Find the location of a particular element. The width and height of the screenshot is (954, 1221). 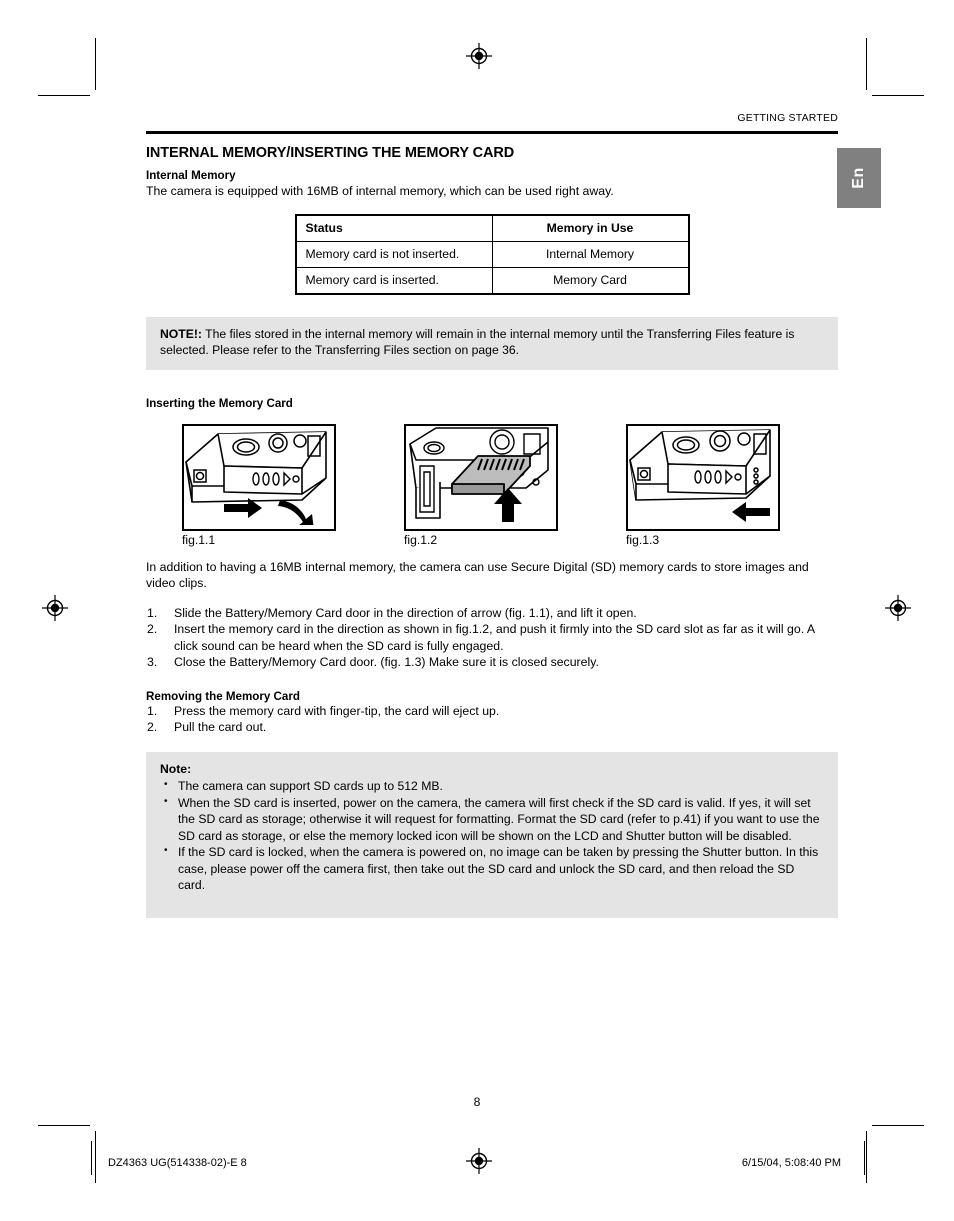

table-header-row: Status Memory in Use is located at coordinates (492, 228).